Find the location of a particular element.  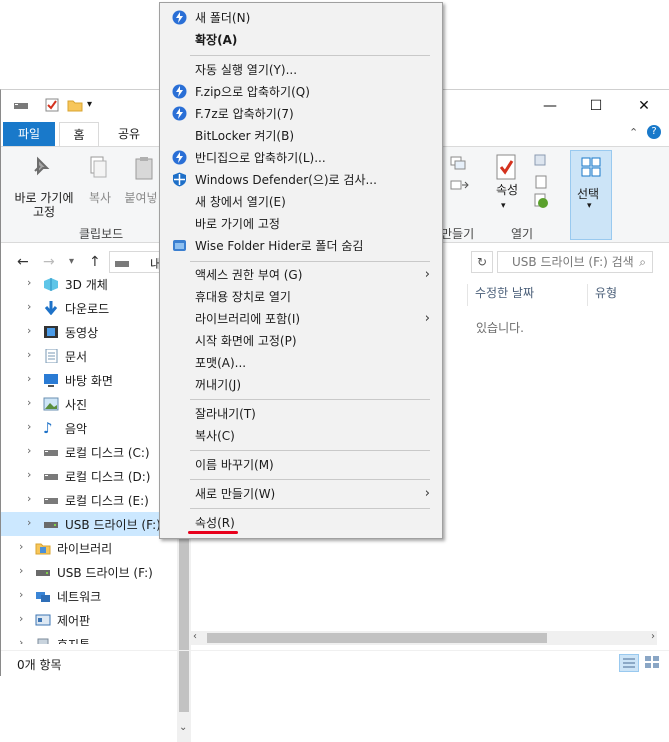

tree-item-libraries: › 라이브러리 is located at coordinates (88, 548).